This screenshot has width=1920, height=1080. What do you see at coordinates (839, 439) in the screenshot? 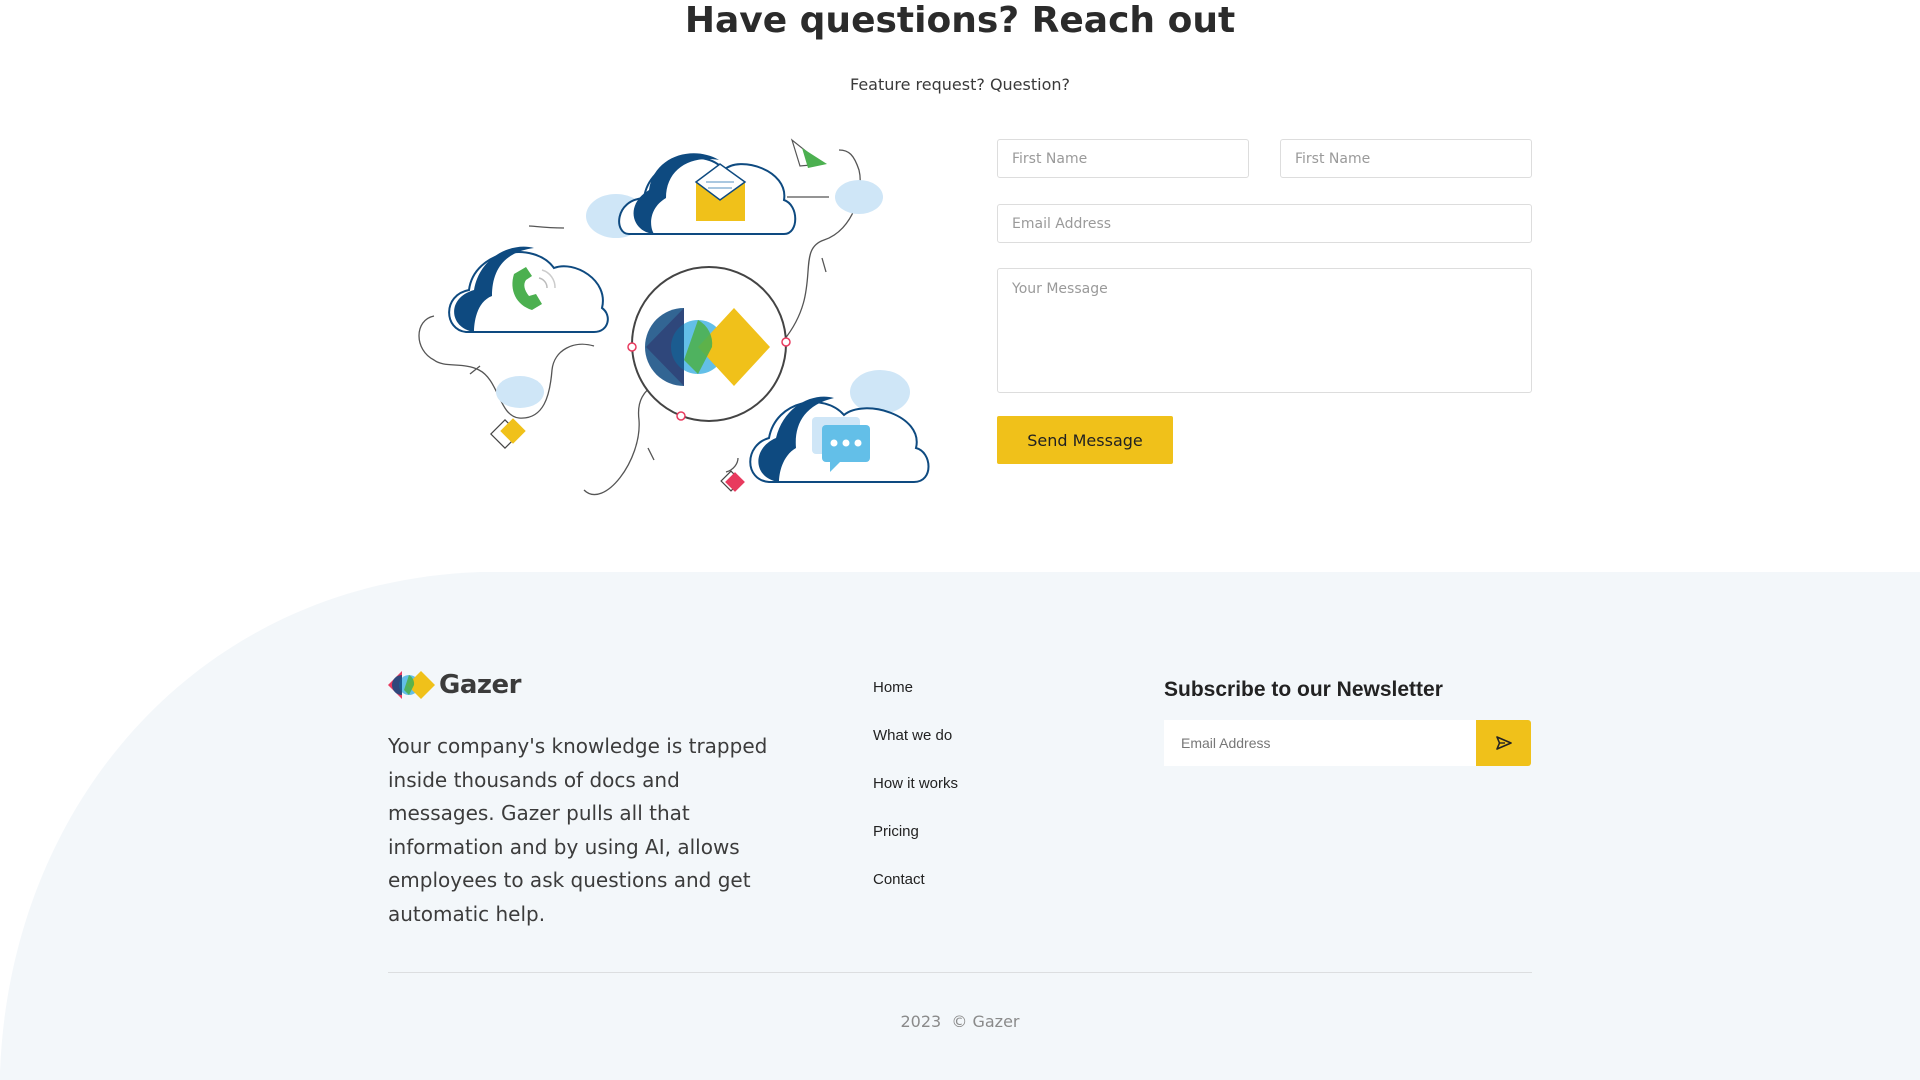
I see `cloud-chat` at bounding box center [839, 439].